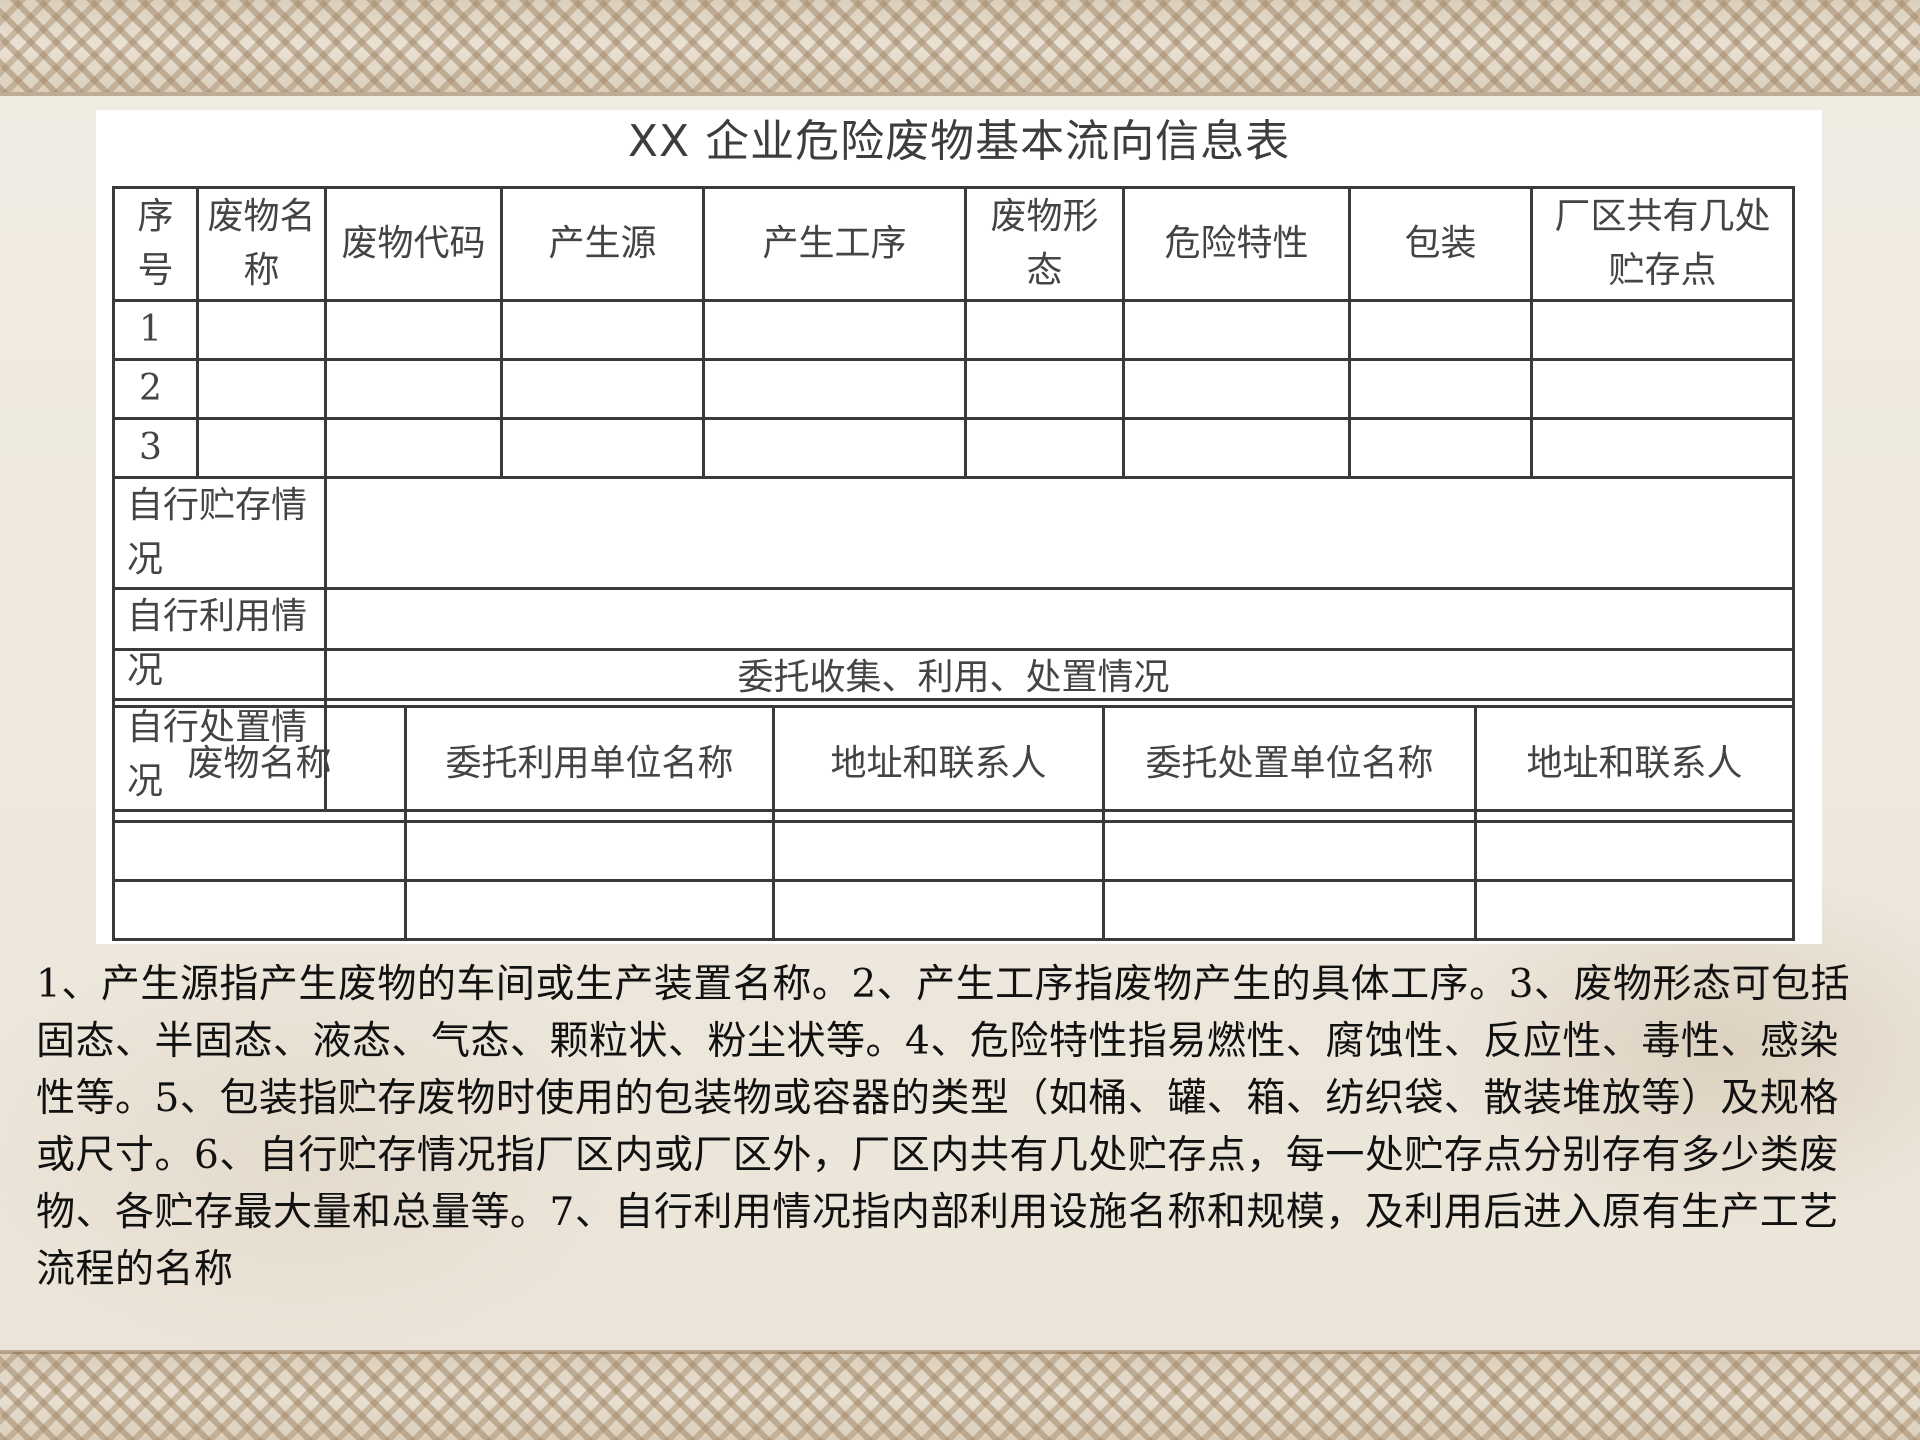 The image size is (1920, 1440). I want to click on header-seq: 序号, so click(155, 244).